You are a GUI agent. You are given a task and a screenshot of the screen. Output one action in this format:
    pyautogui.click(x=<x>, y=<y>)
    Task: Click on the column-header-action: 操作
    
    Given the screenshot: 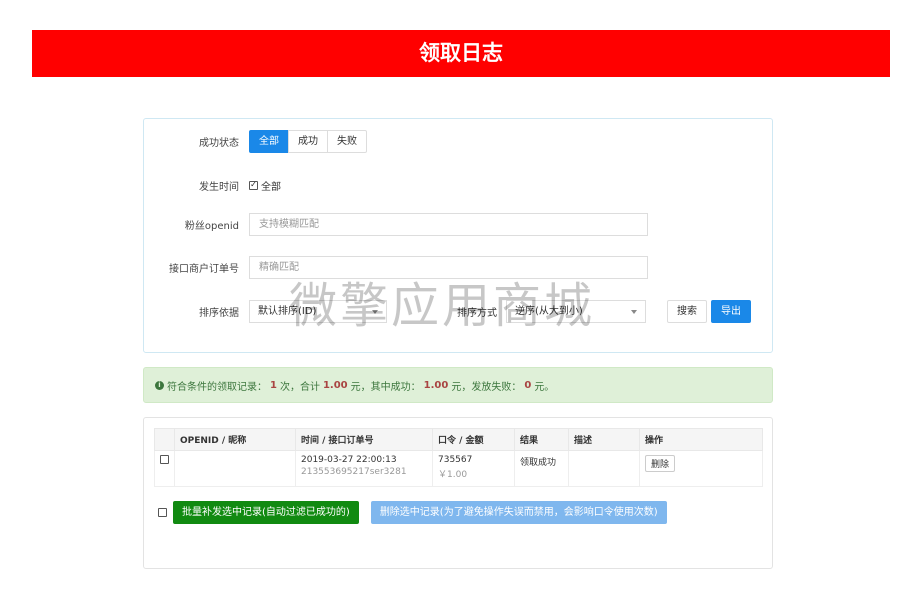 What is the action you would take?
    pyautogui.click(x=701, y=439)
    